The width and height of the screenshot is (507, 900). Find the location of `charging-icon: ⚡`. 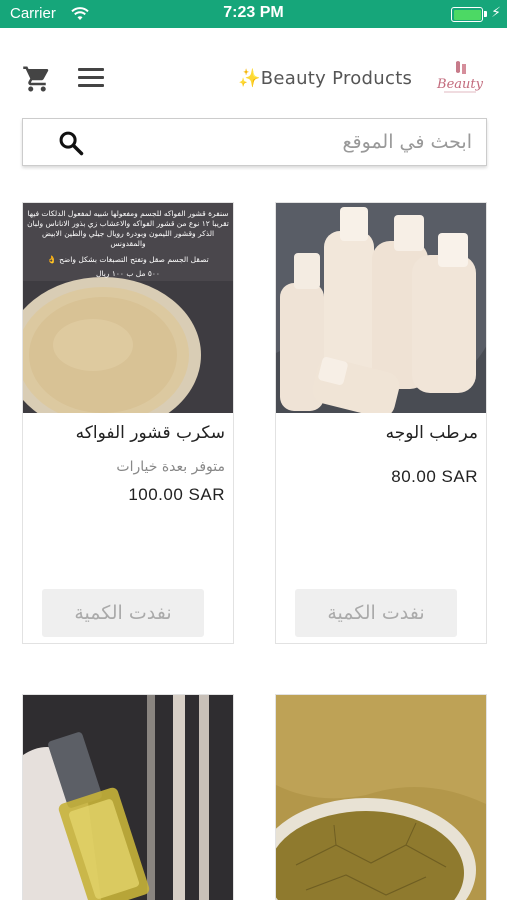

charging-icon: ⚡ is located at coordinates (496, 13).